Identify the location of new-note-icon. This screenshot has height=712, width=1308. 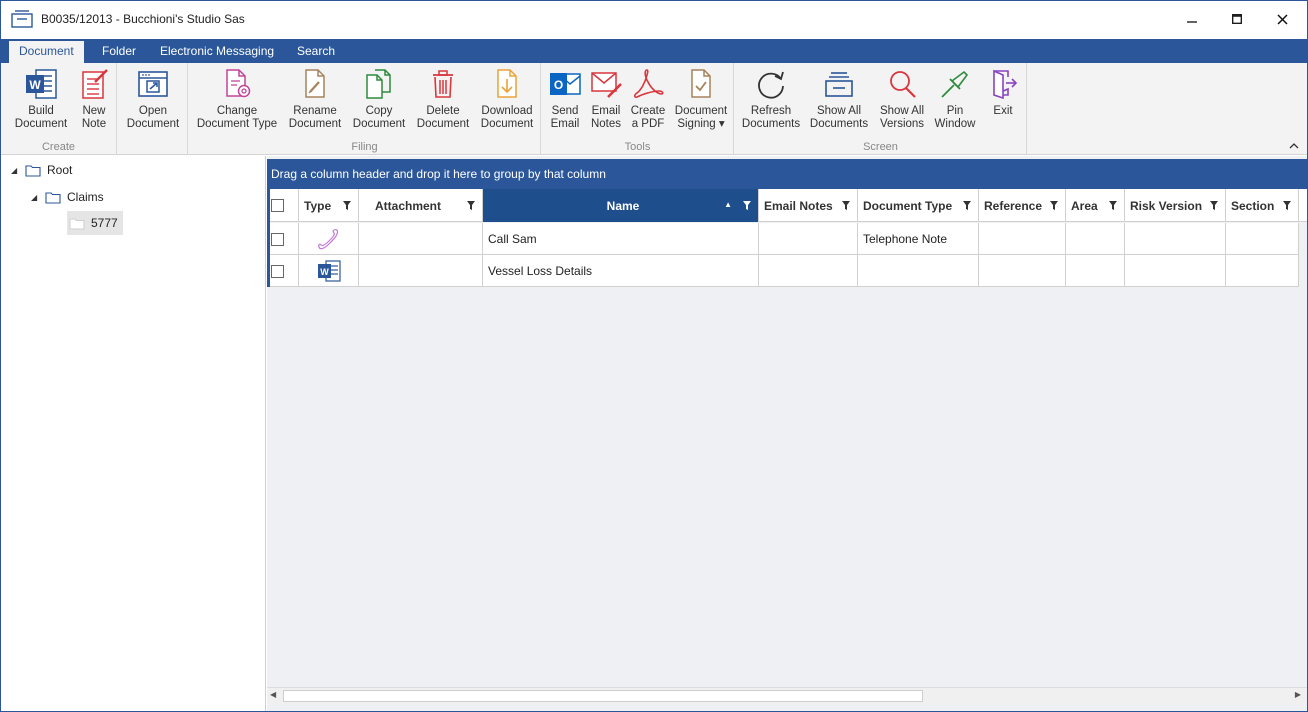
(95, 84).